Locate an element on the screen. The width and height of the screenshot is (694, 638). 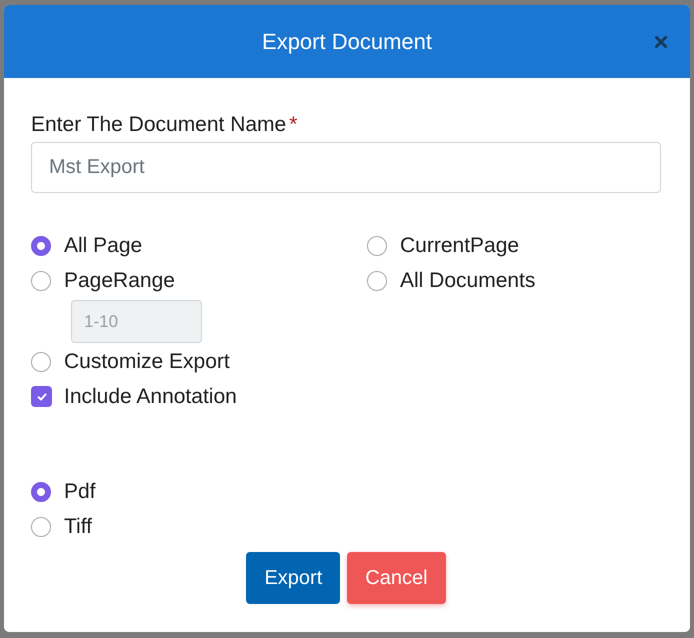
option-label: Include Annotation is located at coordinates (150, 396).